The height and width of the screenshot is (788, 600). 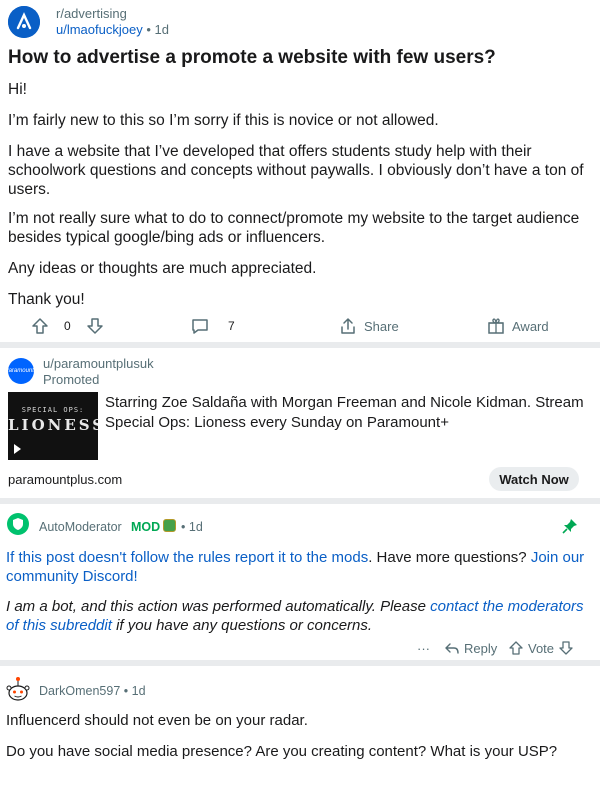 What do you see at coordinates (65, 479) in the screenshot?
I see `ad-domain: paramountplus.com` at bounding box center [65, 479].